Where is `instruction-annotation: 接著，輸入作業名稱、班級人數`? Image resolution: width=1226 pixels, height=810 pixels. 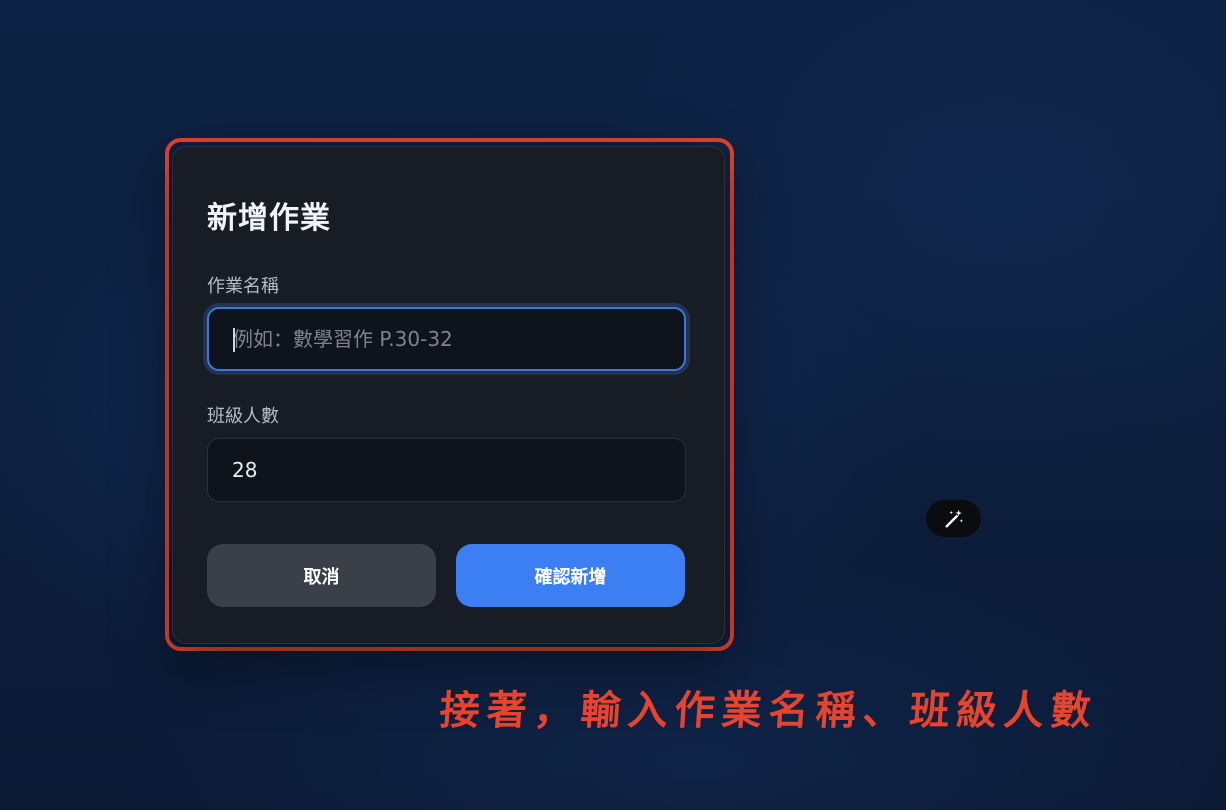 instruction-annotation: 接著，輸入作業名稱、班級人數 is located at coordinates (769, 711).